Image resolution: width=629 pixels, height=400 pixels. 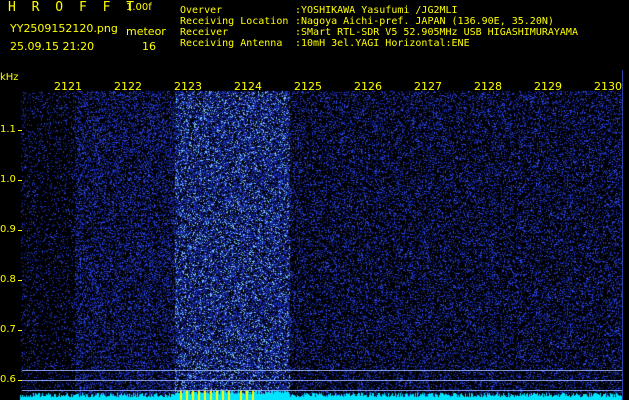 What do you see at coordinates (64, 28) in the screenshot?
I see `image-filename: YY2509152120.png` at bounding box center [64, 28].